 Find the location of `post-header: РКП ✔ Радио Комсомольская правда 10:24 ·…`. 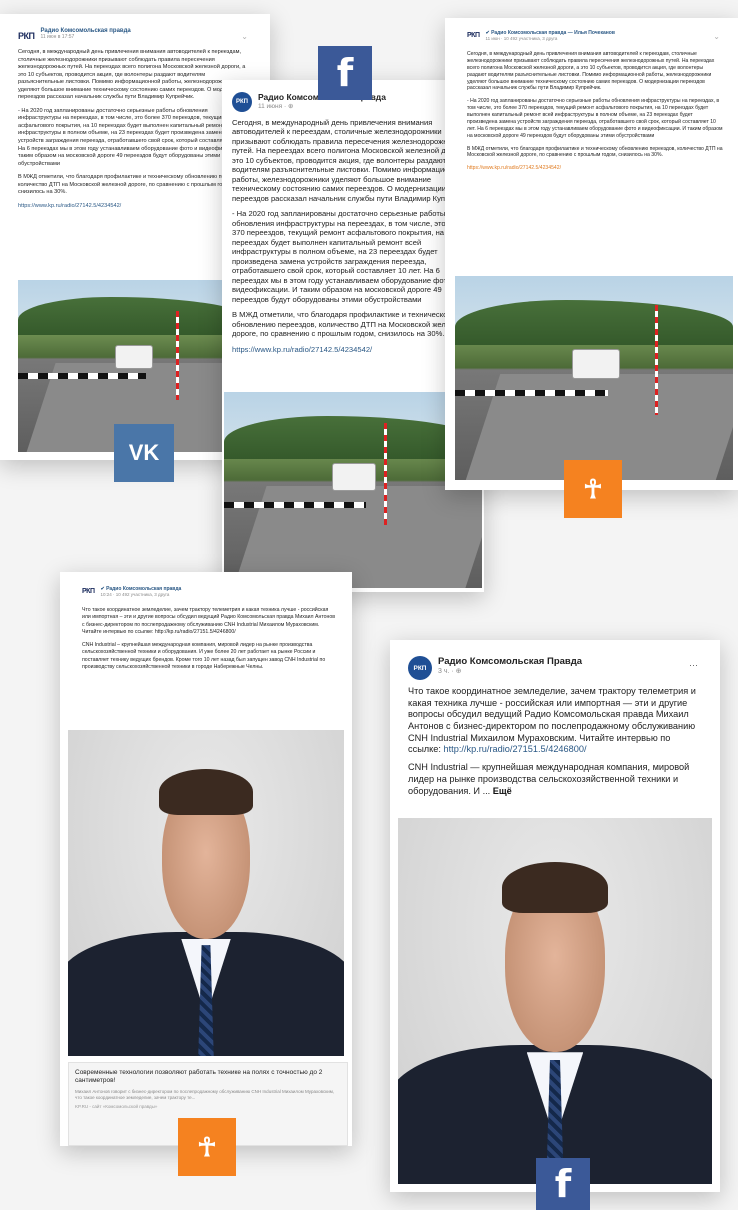

post-header: РКП ✔ Радио Комсомольская правда 10:24 ·… is located at coordinates (206, 584).